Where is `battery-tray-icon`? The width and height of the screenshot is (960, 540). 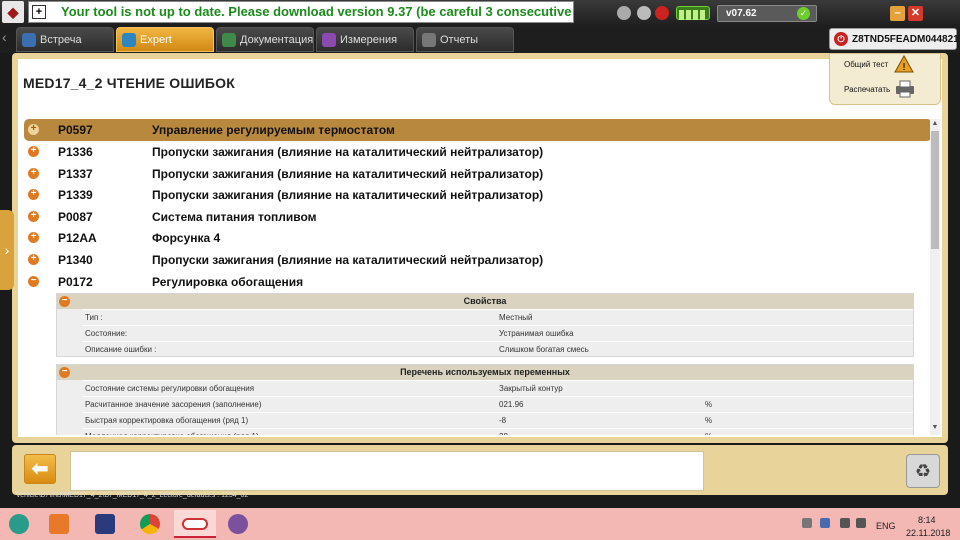
battery-tray-icon is located at coordinates (845, 523).